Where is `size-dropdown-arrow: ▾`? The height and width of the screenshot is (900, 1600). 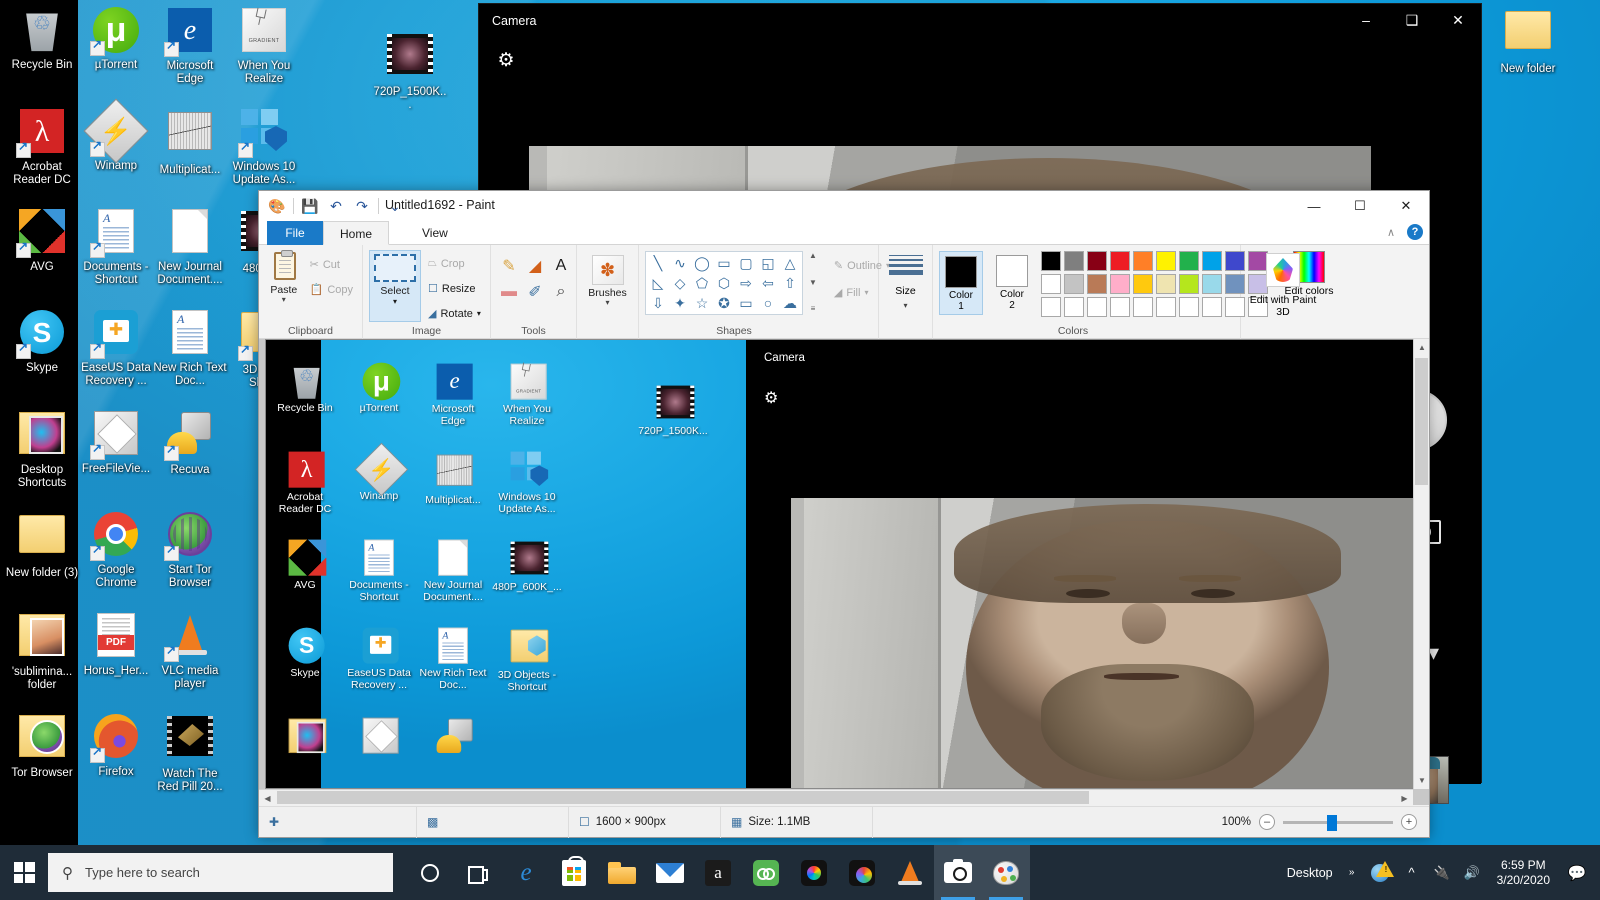
size-dropdown-arrow: ▾ is located at coordinates (905, 305).